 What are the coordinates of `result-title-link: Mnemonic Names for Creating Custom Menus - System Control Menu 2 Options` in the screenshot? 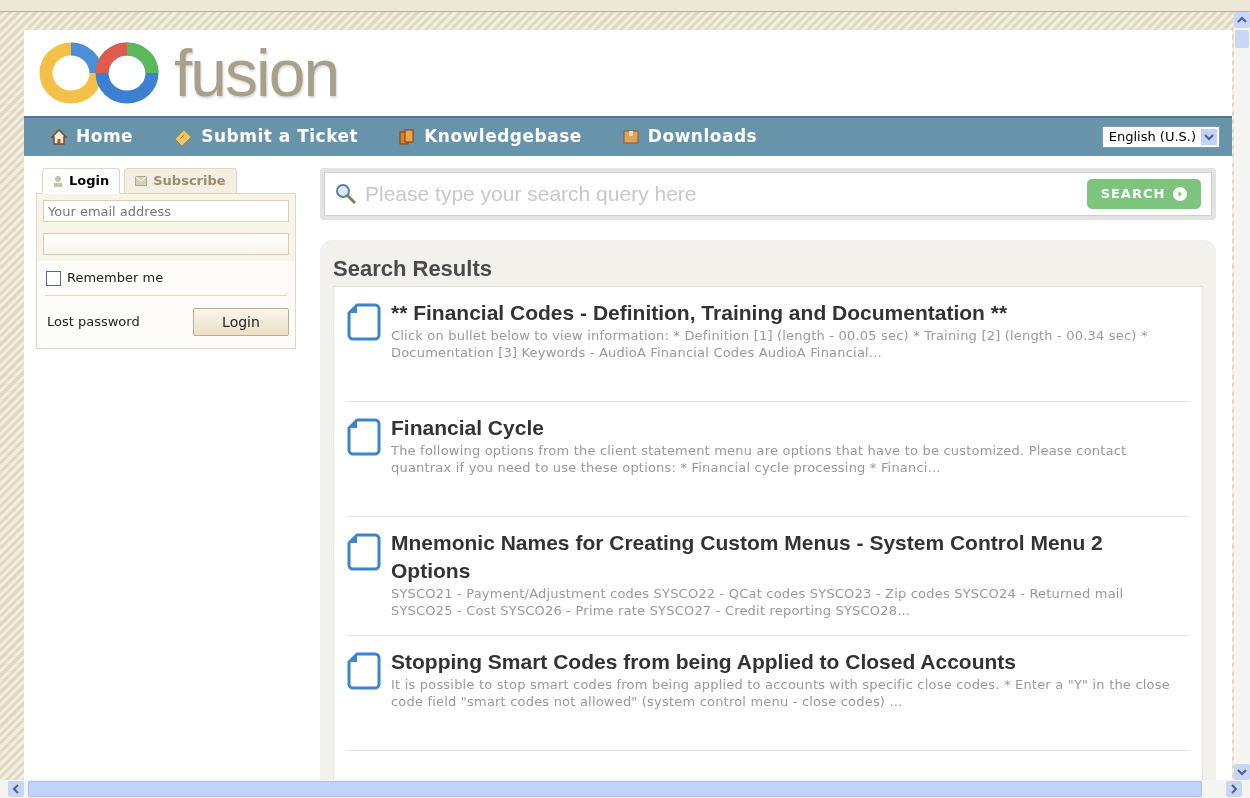 It's located at (761, 557).